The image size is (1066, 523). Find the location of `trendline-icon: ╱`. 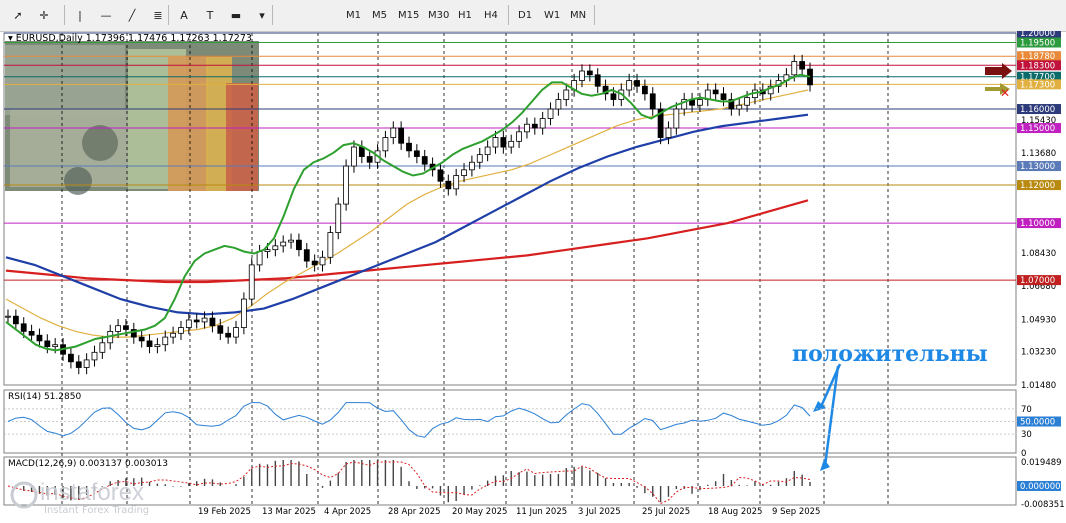

trendline-icon: ╱ is located at coordinates (132, 15).